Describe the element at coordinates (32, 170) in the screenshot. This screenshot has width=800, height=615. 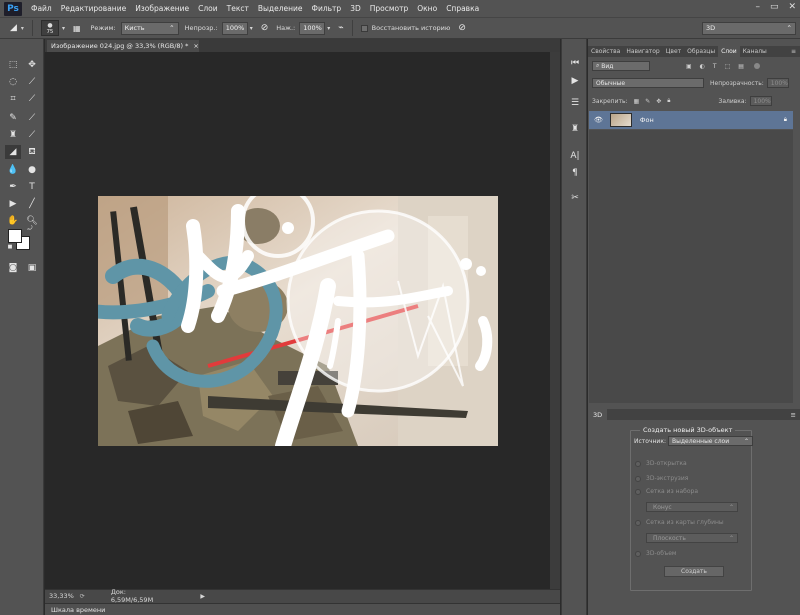
I see `dodge-tool-icon: ●` at that location.